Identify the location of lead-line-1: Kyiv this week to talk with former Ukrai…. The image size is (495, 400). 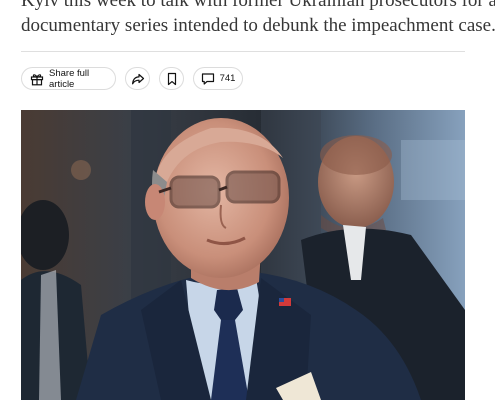
(258, 5).